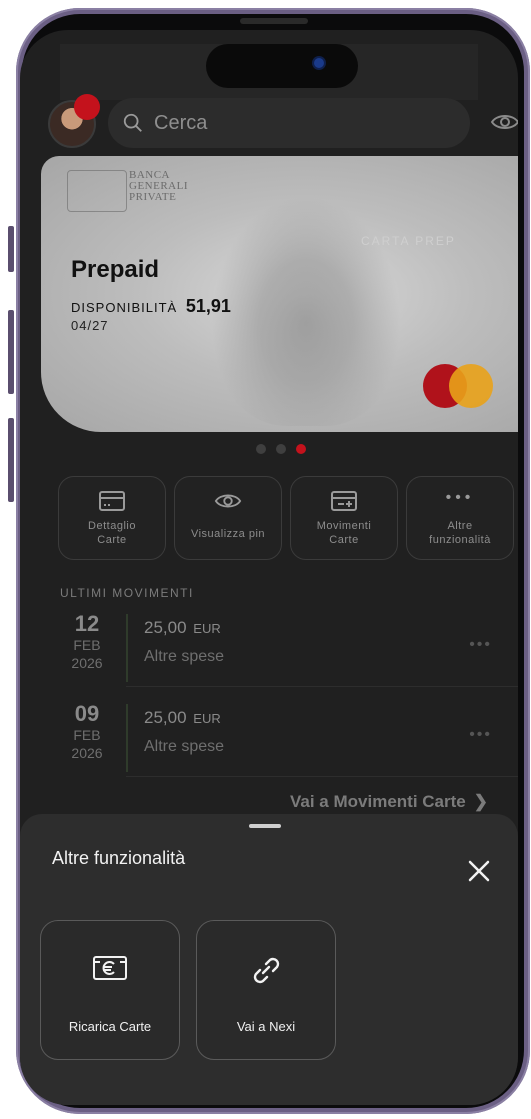 The width and height of the screenshot is (531, 1119). Describe the element at coordinates (319, 63) in the screenshot. I see `camera-icon` at that location.